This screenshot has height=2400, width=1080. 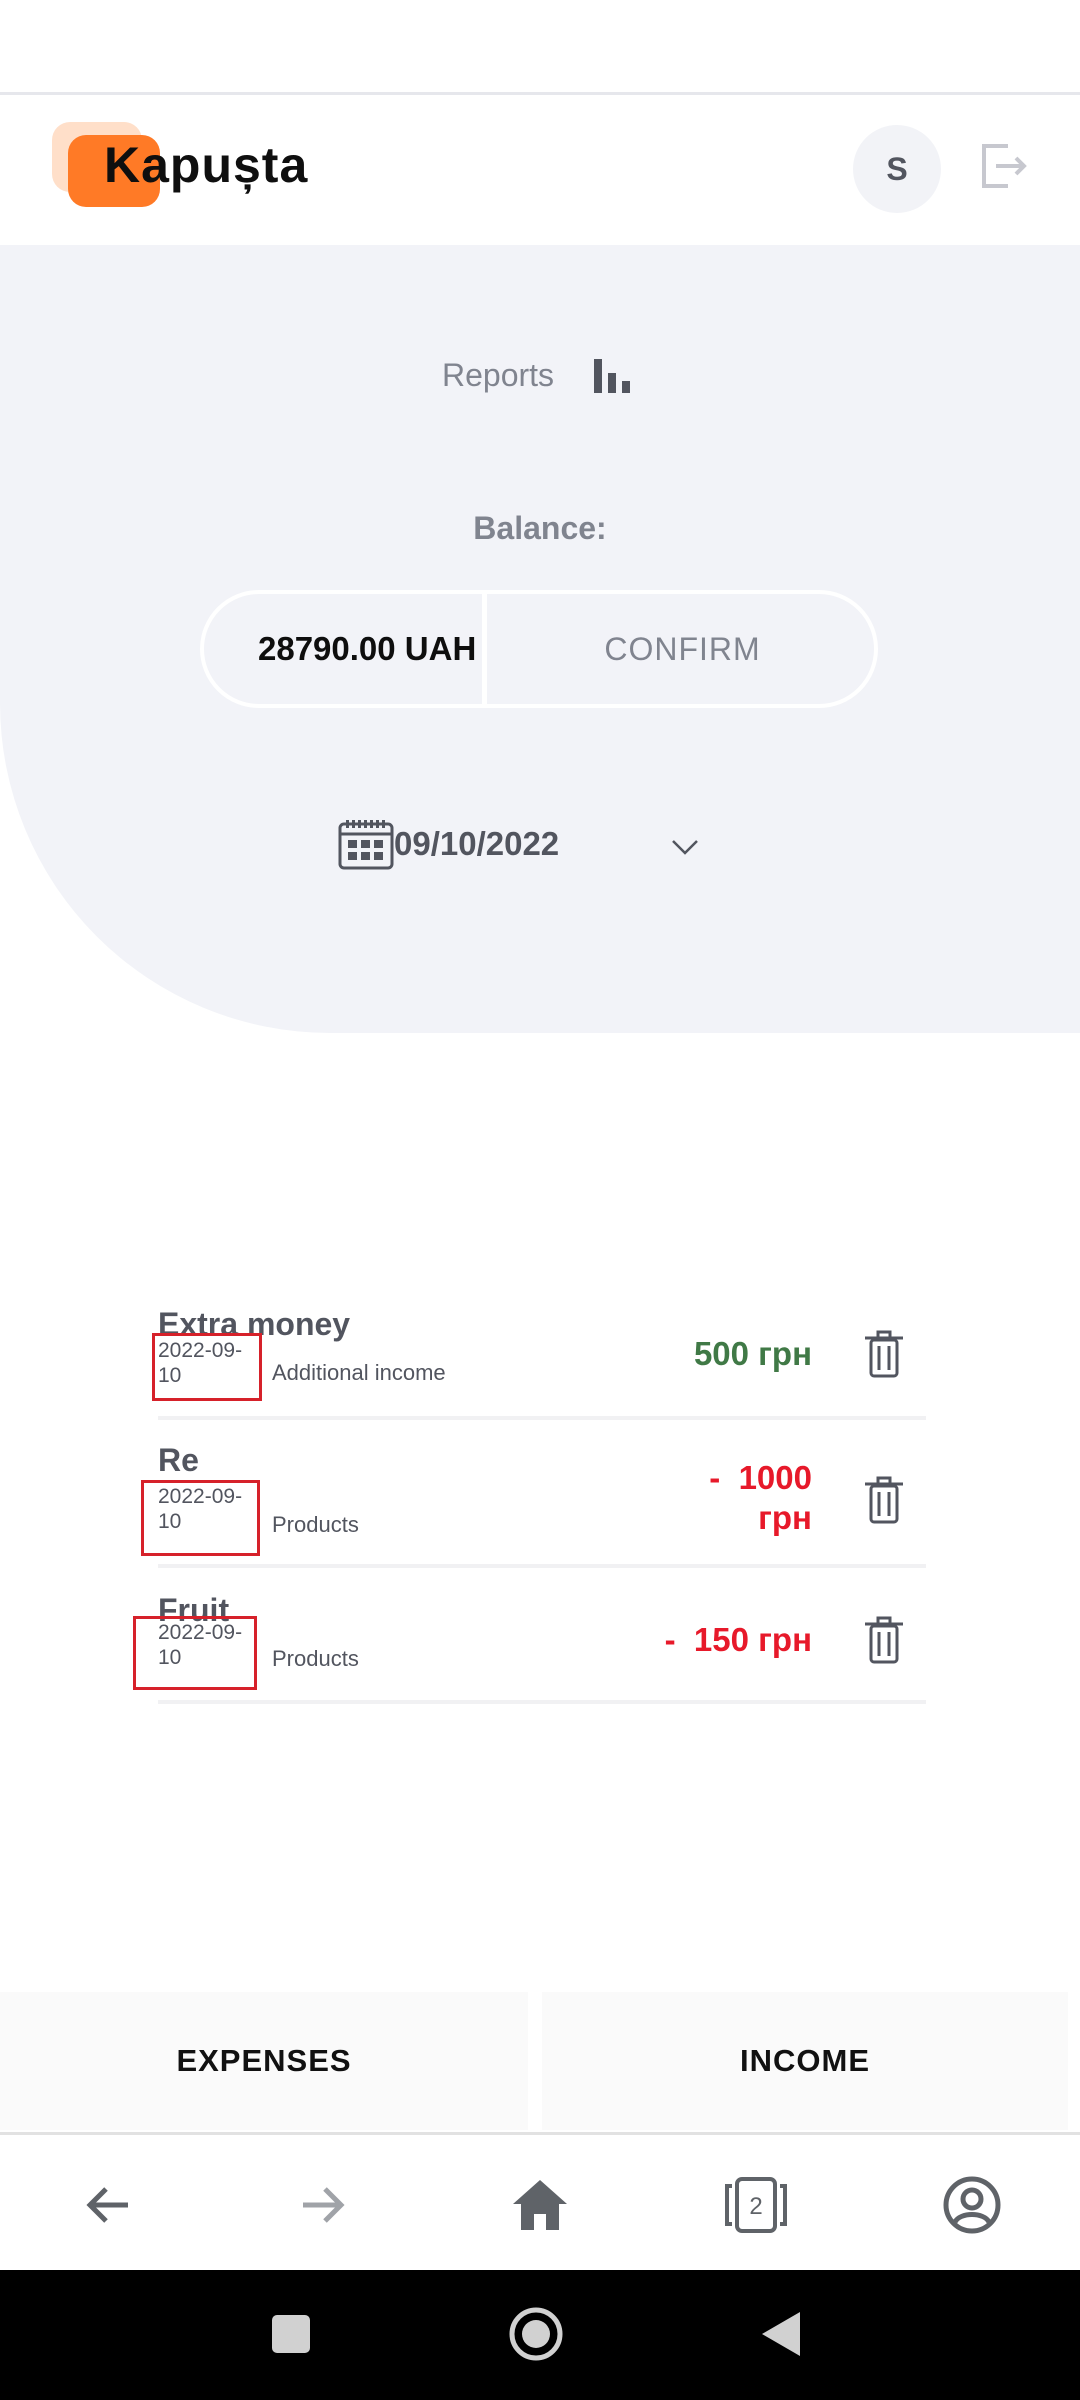 I want to click on chevron-down-icon, so click(x=685, y=847).